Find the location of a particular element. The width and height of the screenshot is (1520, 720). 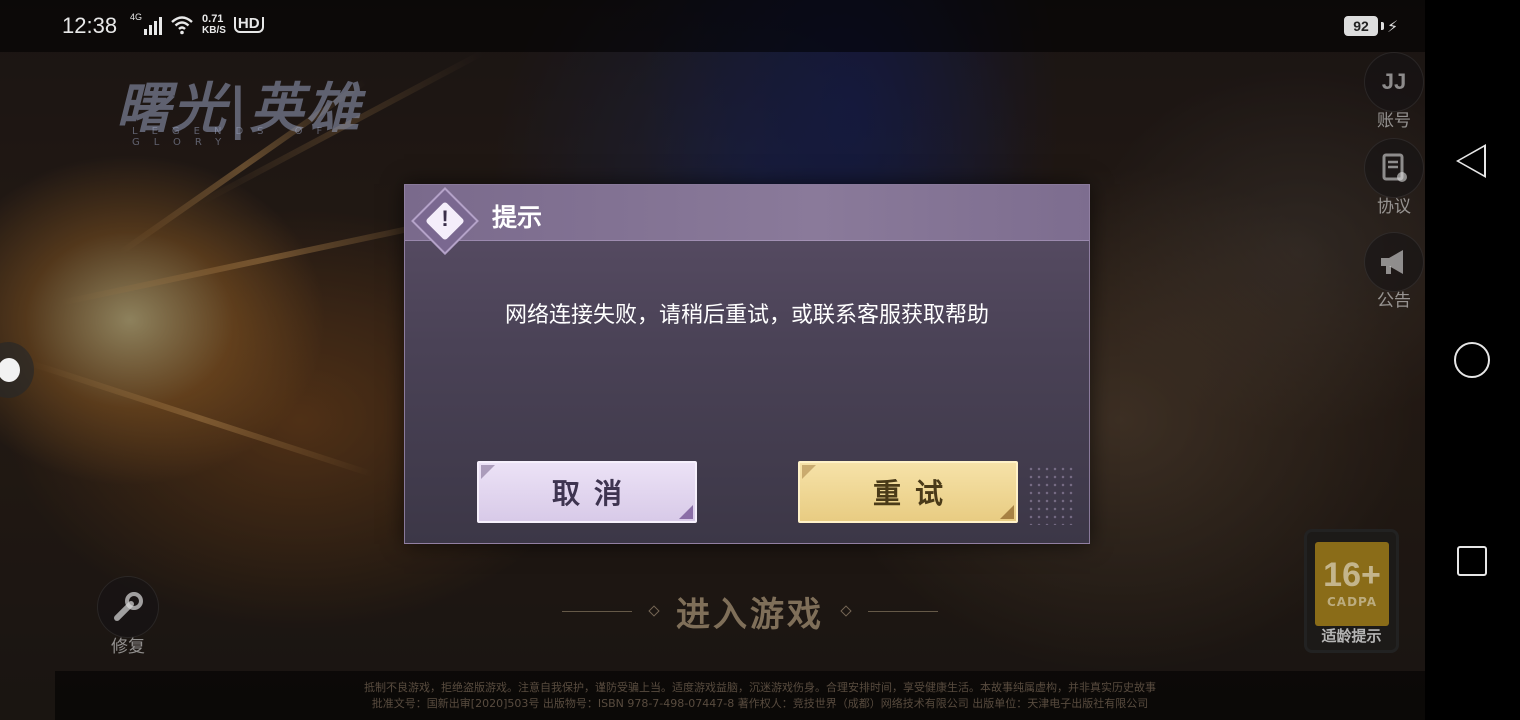

wifi-icon is located at coordinates (182, 25).